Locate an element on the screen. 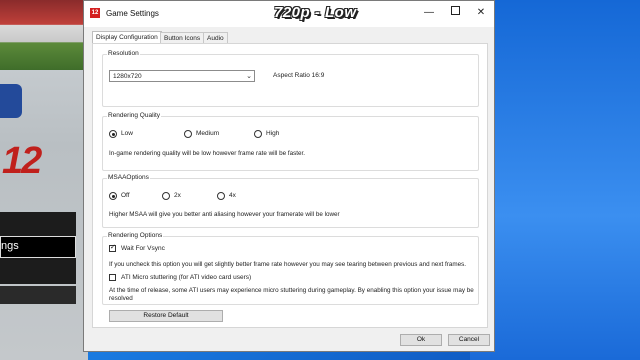 The width and height of the screenshot is (640, 360). quality-low-label: Low is located at coordinates (127, 133).